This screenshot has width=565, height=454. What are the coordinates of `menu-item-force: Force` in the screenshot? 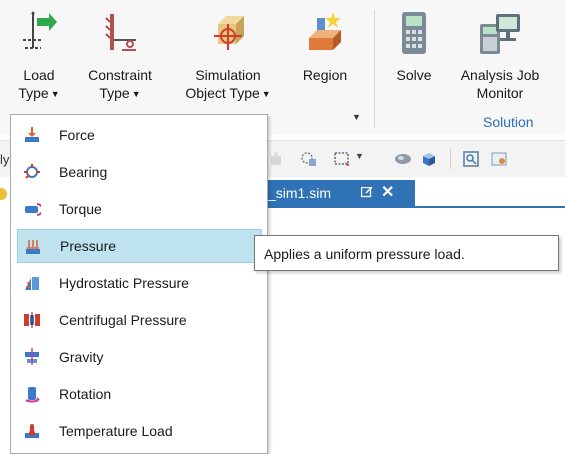 It's located at (139, 135).